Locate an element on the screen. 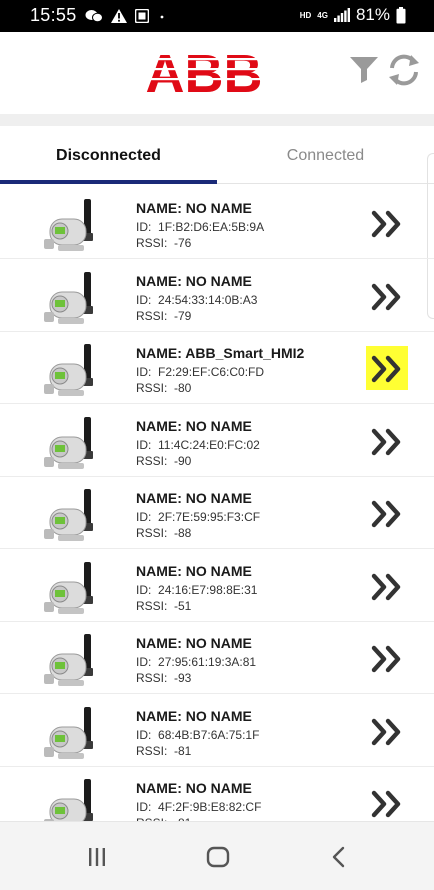 The width and height of the screenshot is (434, 890). device-name: NAME: ABB_Smart_HMI2 is located at coordinates (220, 353).